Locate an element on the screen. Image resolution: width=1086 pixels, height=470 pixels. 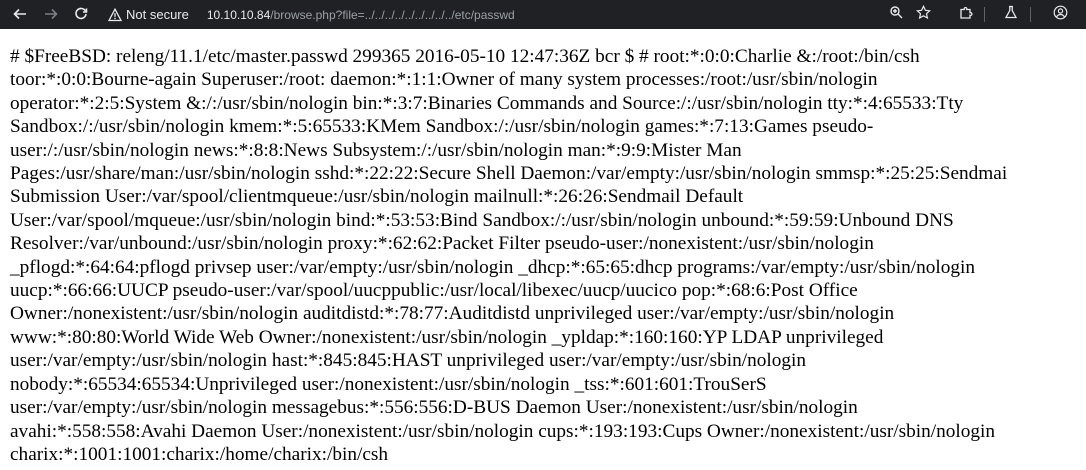
forward-button is located at coordinates (51, 14).